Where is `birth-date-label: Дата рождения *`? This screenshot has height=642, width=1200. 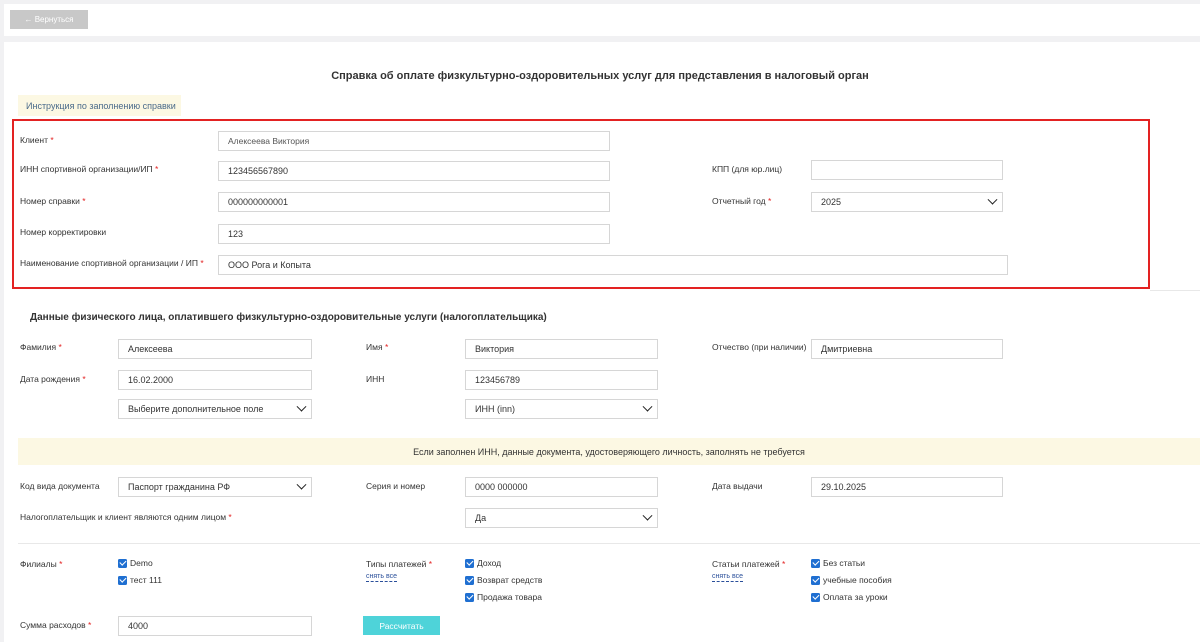 birth-date-label: Дата рождения * is located at coordinates (53, 379).